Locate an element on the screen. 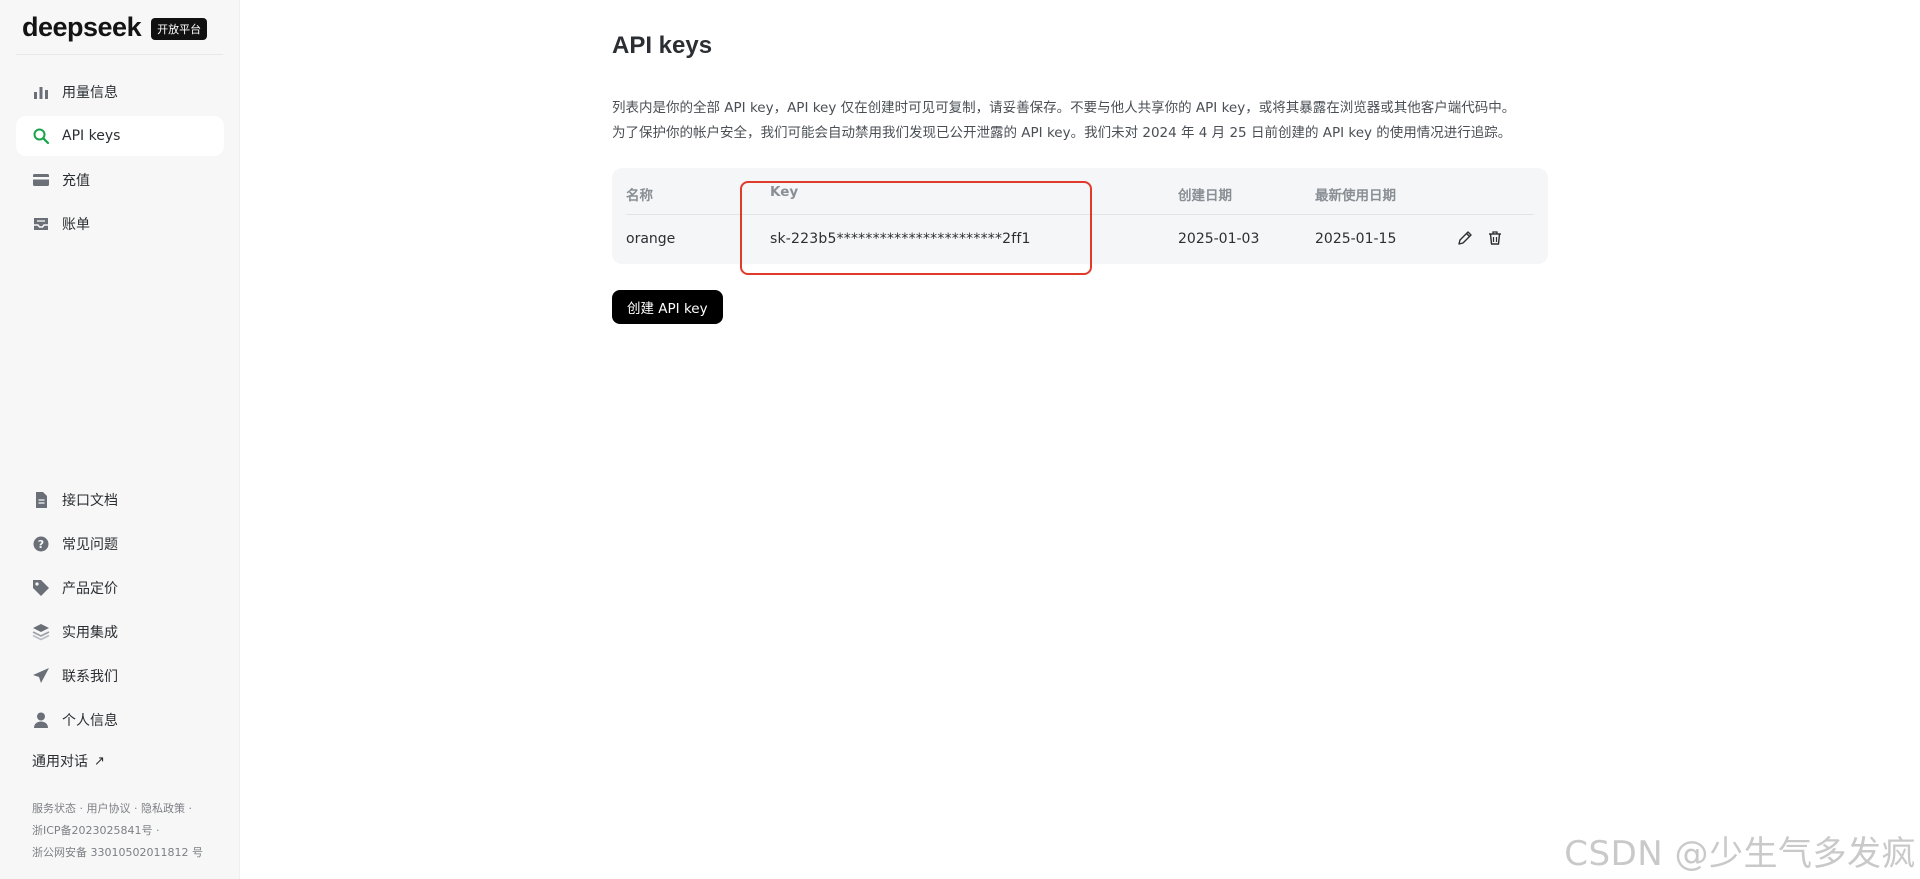  layers-icon is located at coordinates (41, 632).